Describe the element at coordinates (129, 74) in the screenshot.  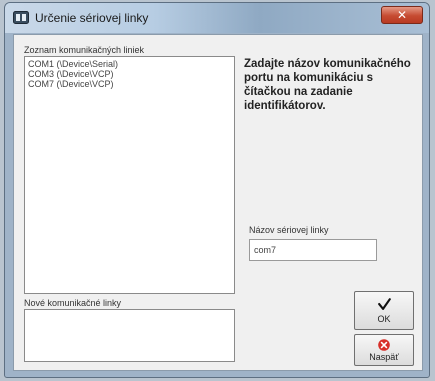
I see `list-item: COM3 (\Device\VCP)` at that location.